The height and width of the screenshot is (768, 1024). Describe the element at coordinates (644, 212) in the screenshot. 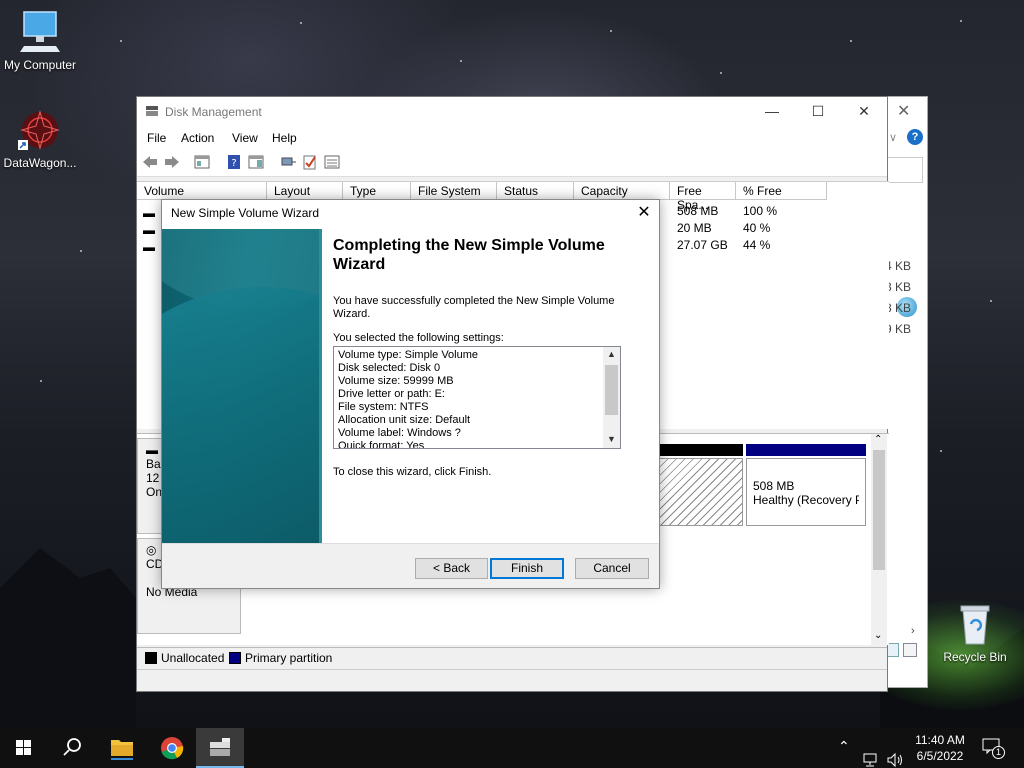

I see `wizard-close-button: ✕` at that location.